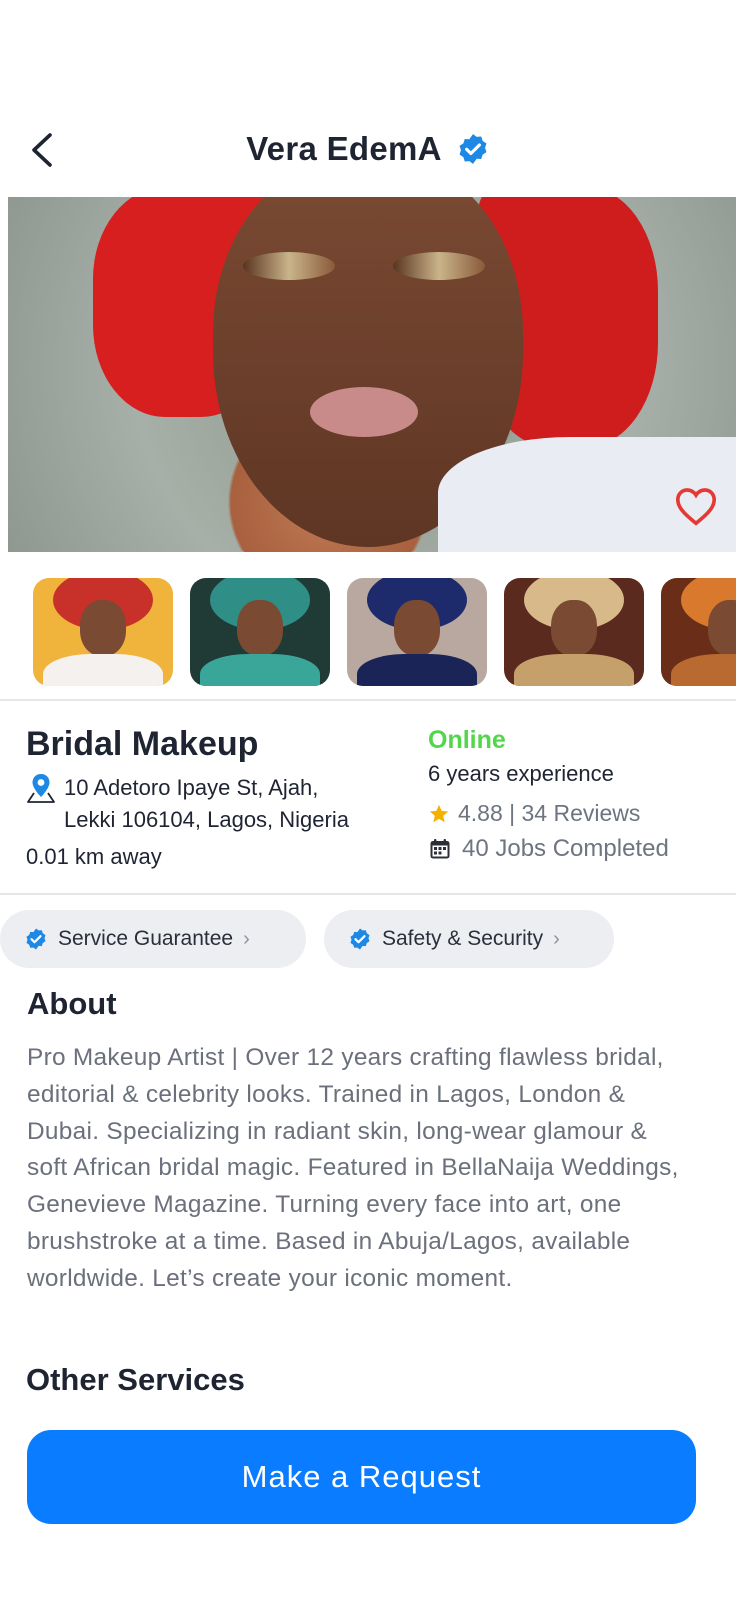 The width and height of the screenshot is (736, 1600). Describe the element at coordinates (206, 819) in the screenshot. I see `address-line-2: Lekki 106104, Lagos, Nigeria` at that location.